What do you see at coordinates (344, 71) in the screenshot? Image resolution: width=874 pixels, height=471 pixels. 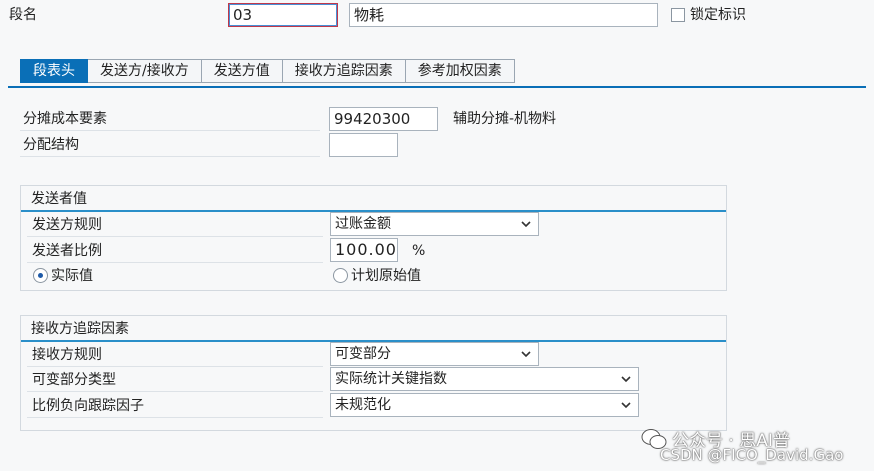 I see `tab-receiver-tracing-factor: 接收方追踪因素` at bounding box center [344, 71].